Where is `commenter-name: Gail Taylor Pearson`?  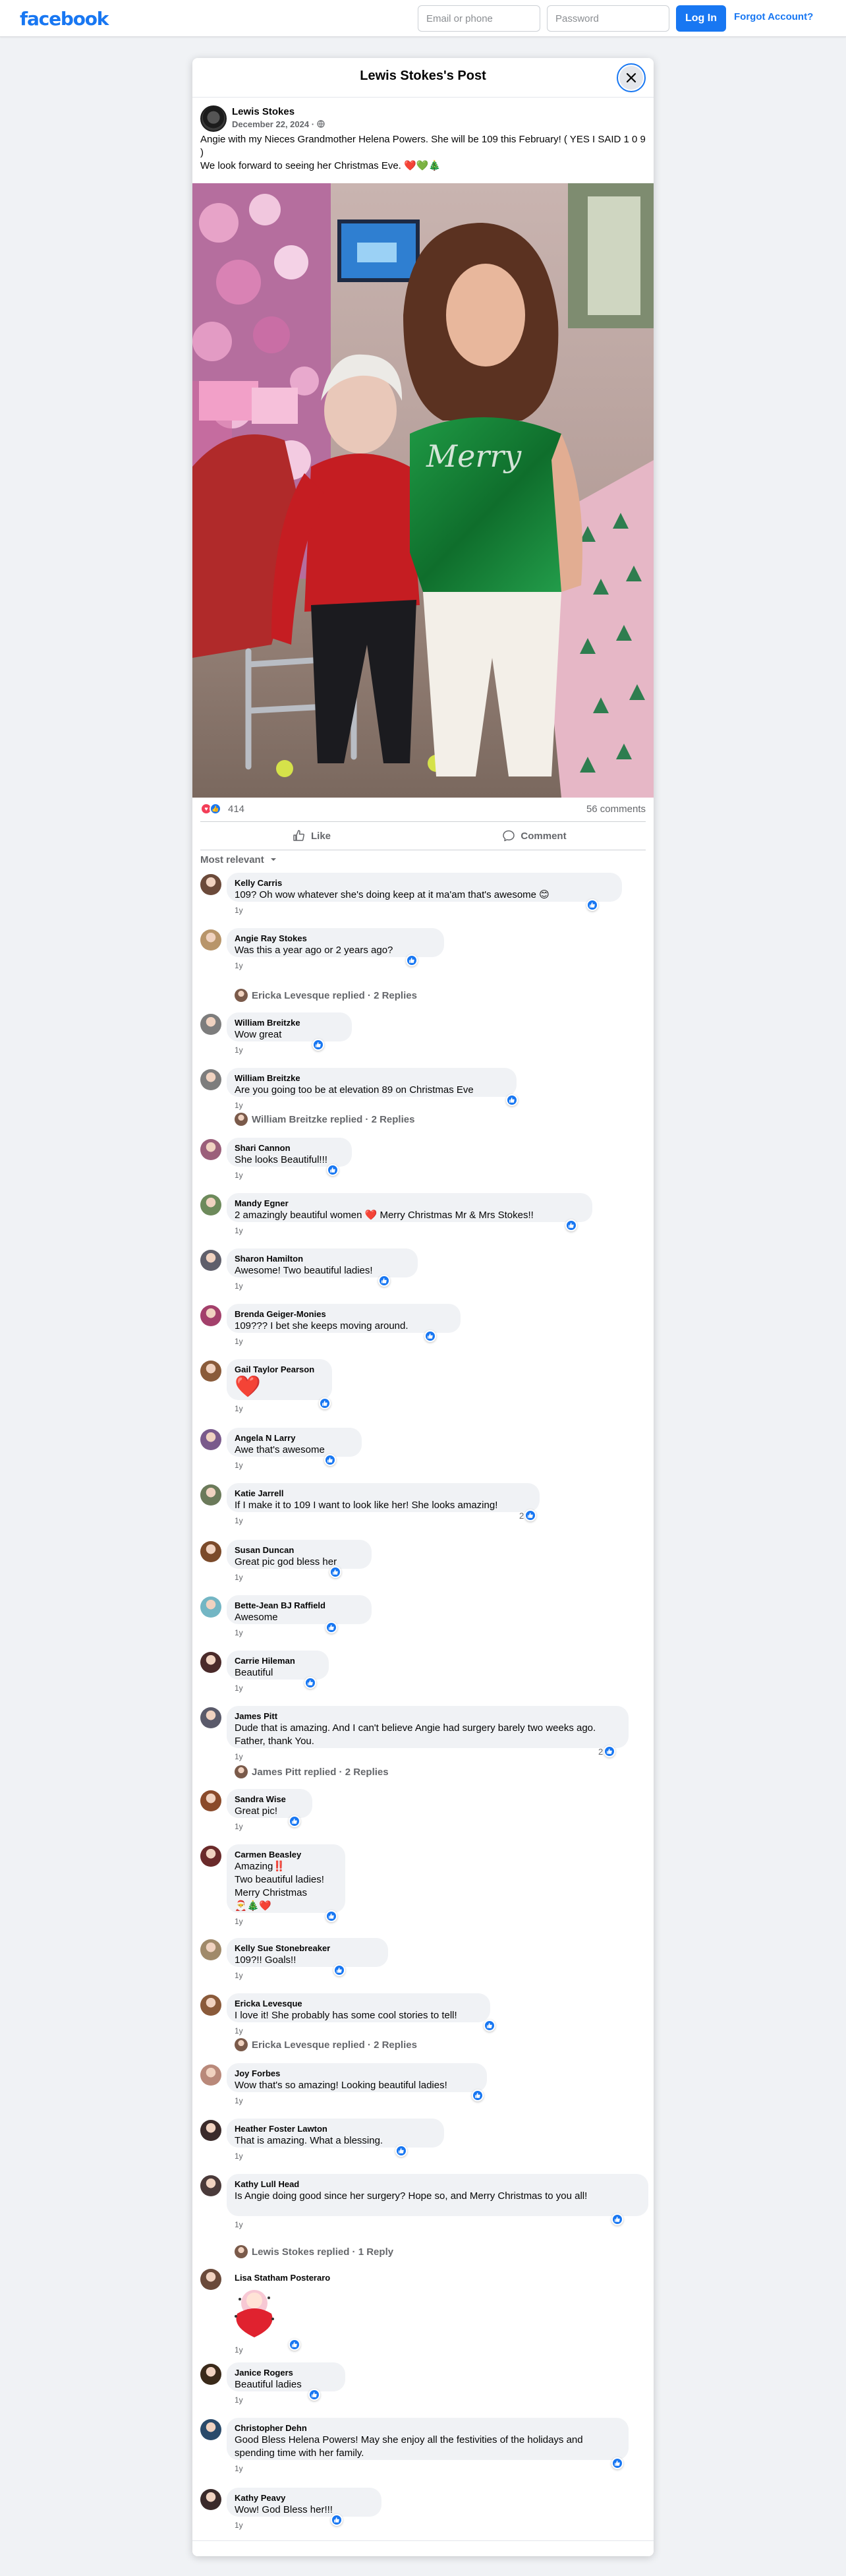 commenter-name: Gail Taylor Pearson is located at coordinates (279, 1369).